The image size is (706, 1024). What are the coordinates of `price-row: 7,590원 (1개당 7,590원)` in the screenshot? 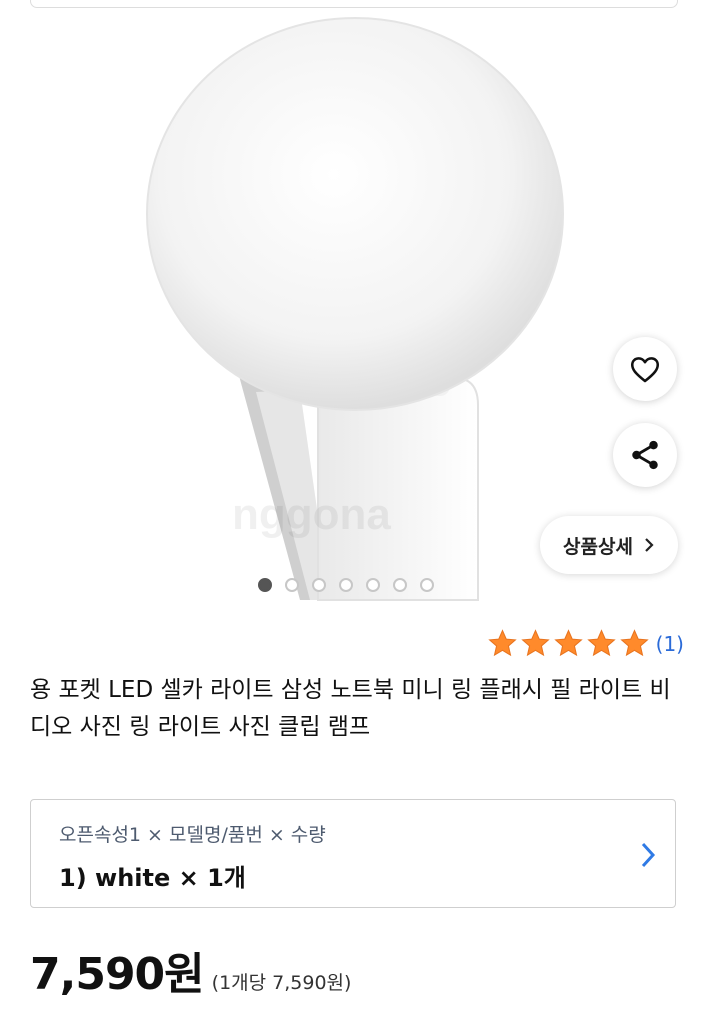 It's located at (190, 970).